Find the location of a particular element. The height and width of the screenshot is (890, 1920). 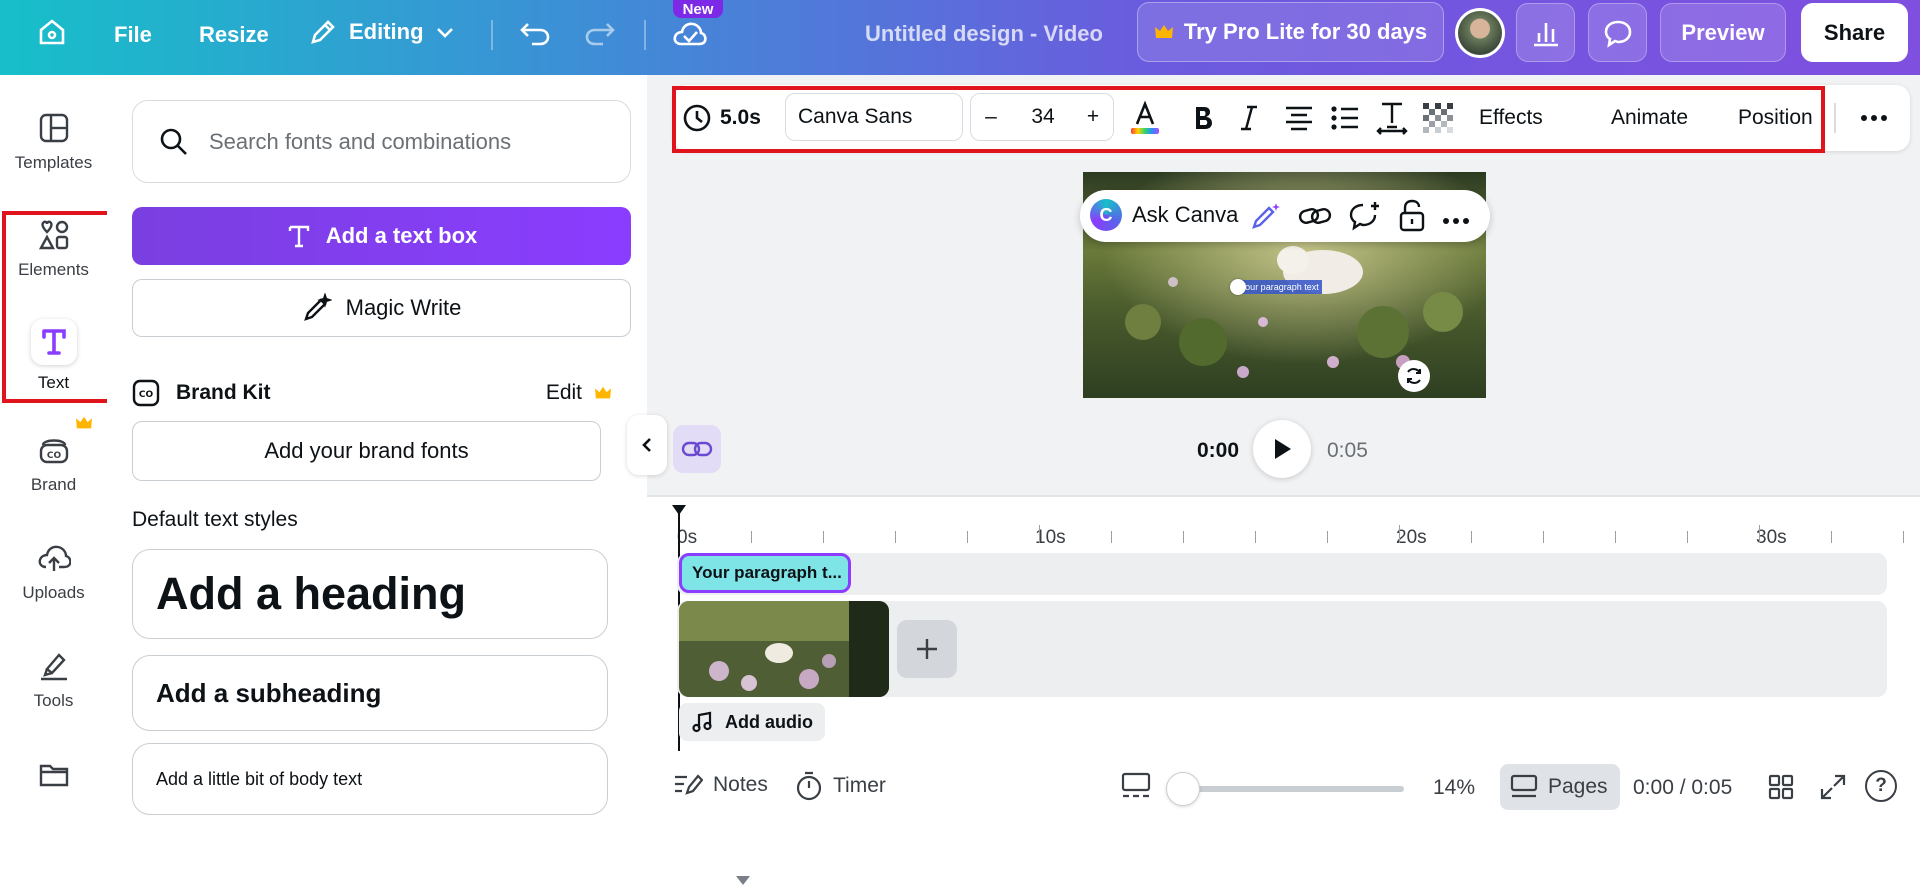

editing-menu: Editing is located at coordinates (381, 32).